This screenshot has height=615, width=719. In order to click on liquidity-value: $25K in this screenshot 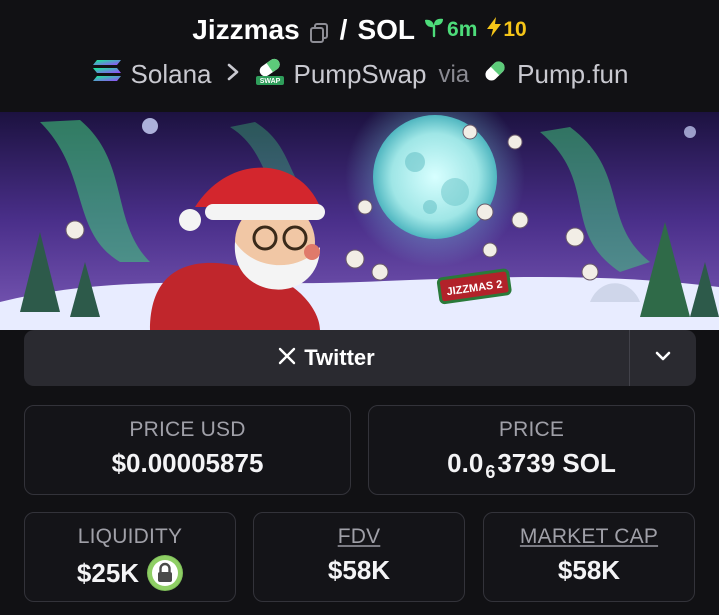, I will do `click(108, 572)`.